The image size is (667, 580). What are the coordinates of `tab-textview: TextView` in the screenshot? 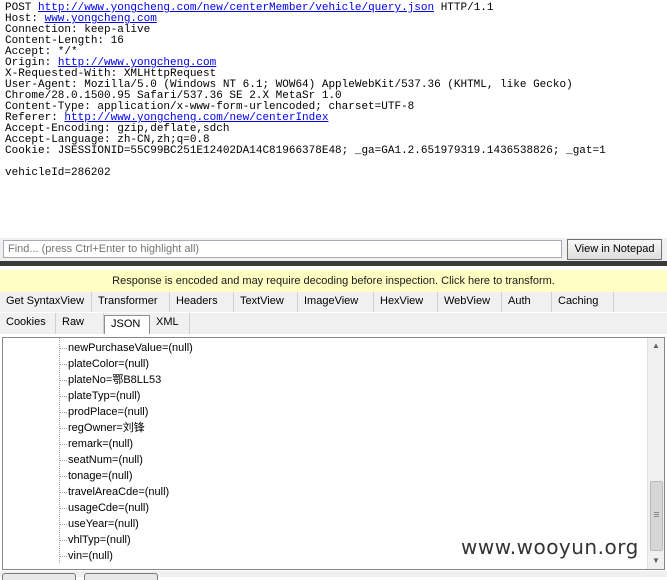 It's located at (266, 302).